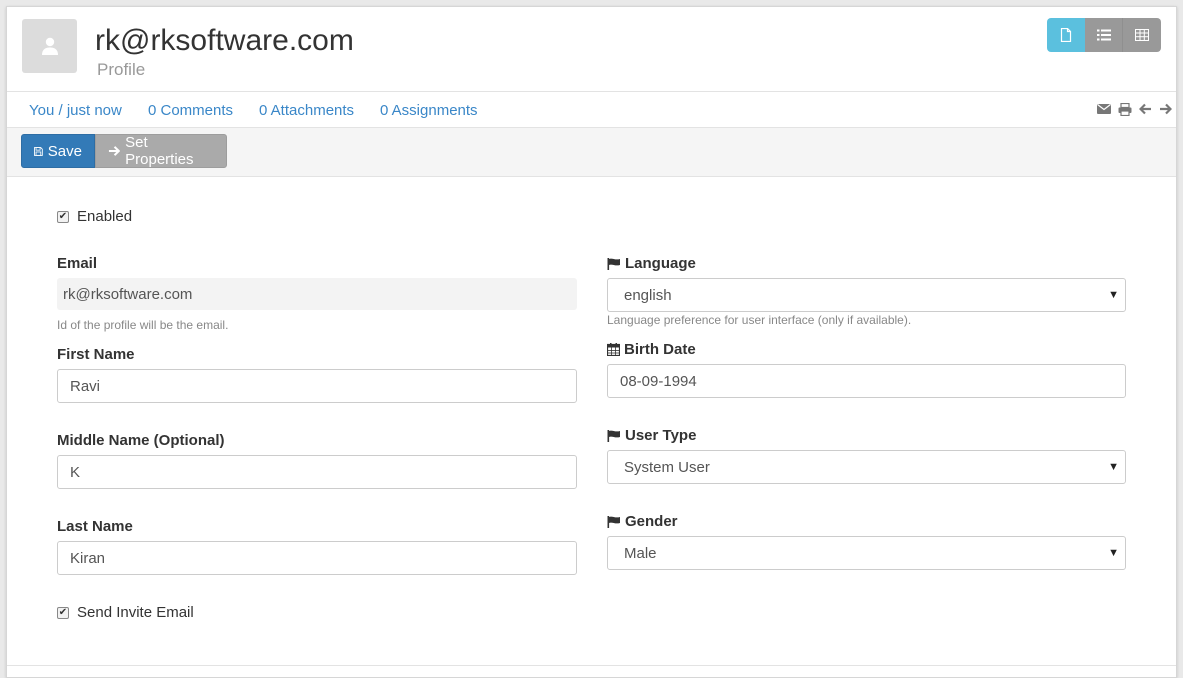 The width and height of the screenshot is (1183, 678). What do you see at coordinates (661, 435) in the screenshot?
I see `user-type-label: User Type` at bounding box center [661, 435].